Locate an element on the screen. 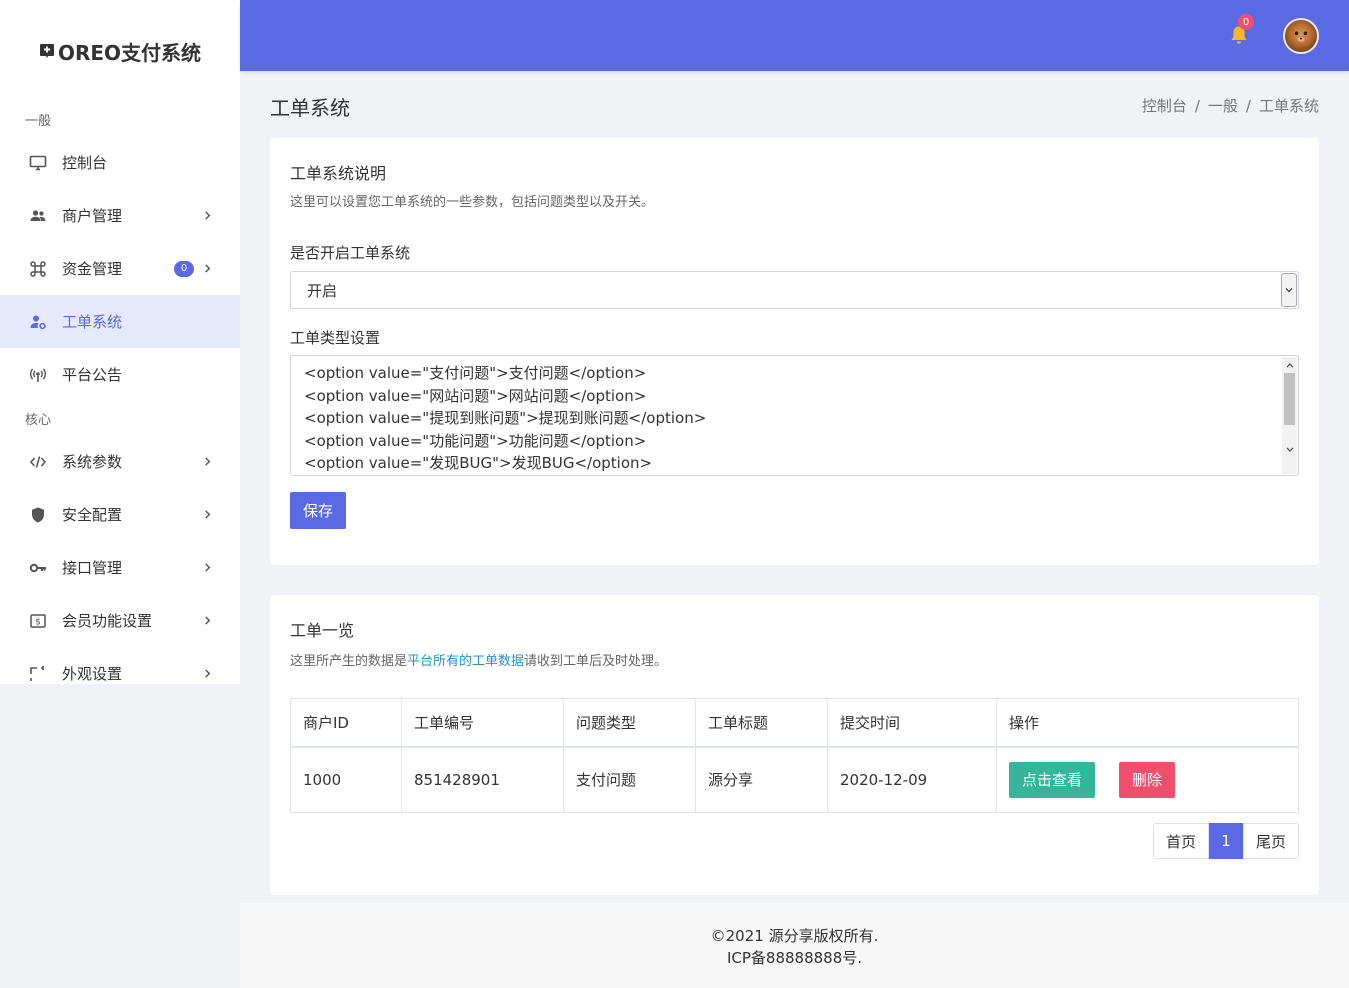 Image resolution: width=1349 pixels, height=988 pixels. notification-badge: 0 is located at coordinates (1246, 22).